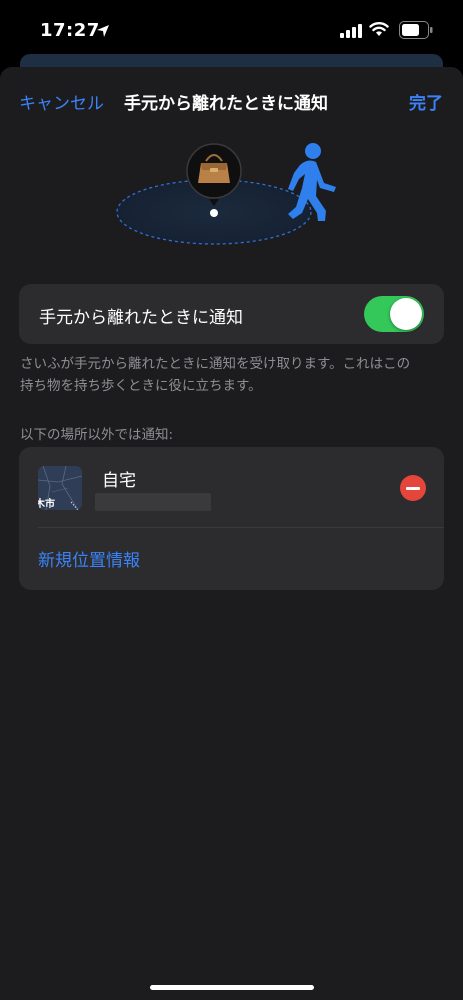 This screenshot has width=463, height=1000. I want to click on cellular-signal-icon, so click(351, 31).